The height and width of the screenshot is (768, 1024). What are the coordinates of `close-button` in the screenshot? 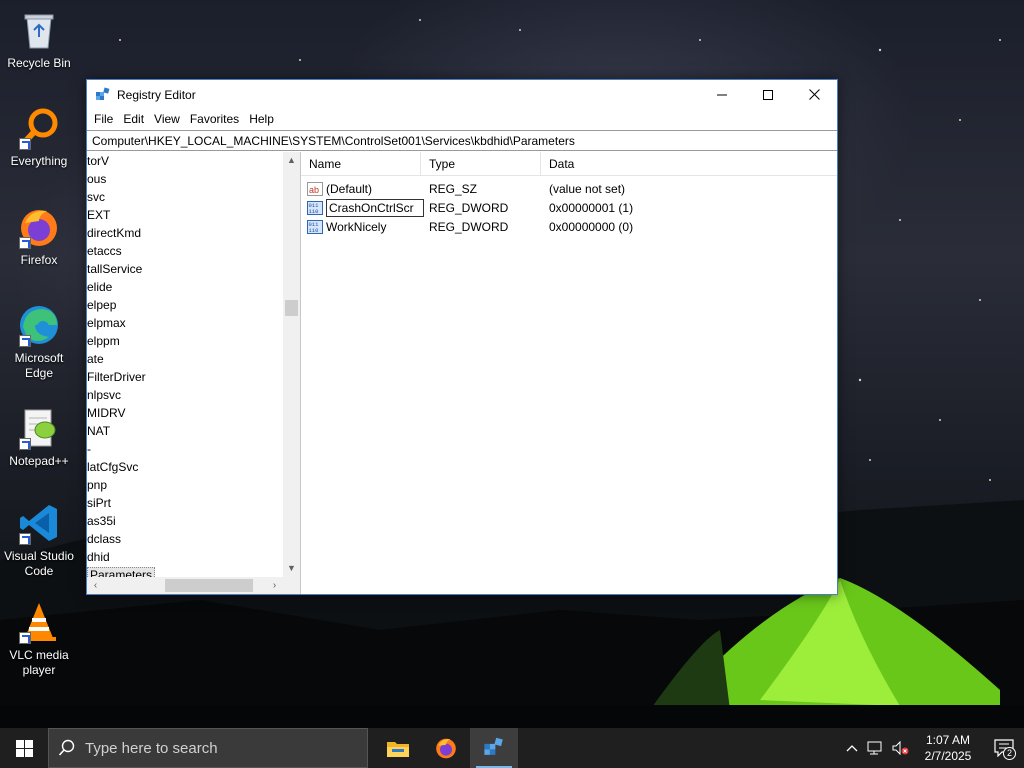 It's located at (814, 94).